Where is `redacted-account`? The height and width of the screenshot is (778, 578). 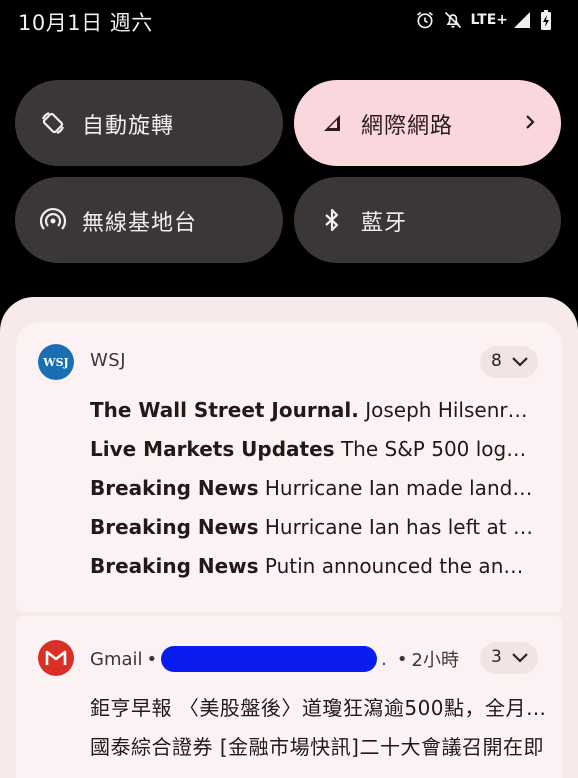
redacted-account is located at coordinates (269, 659).